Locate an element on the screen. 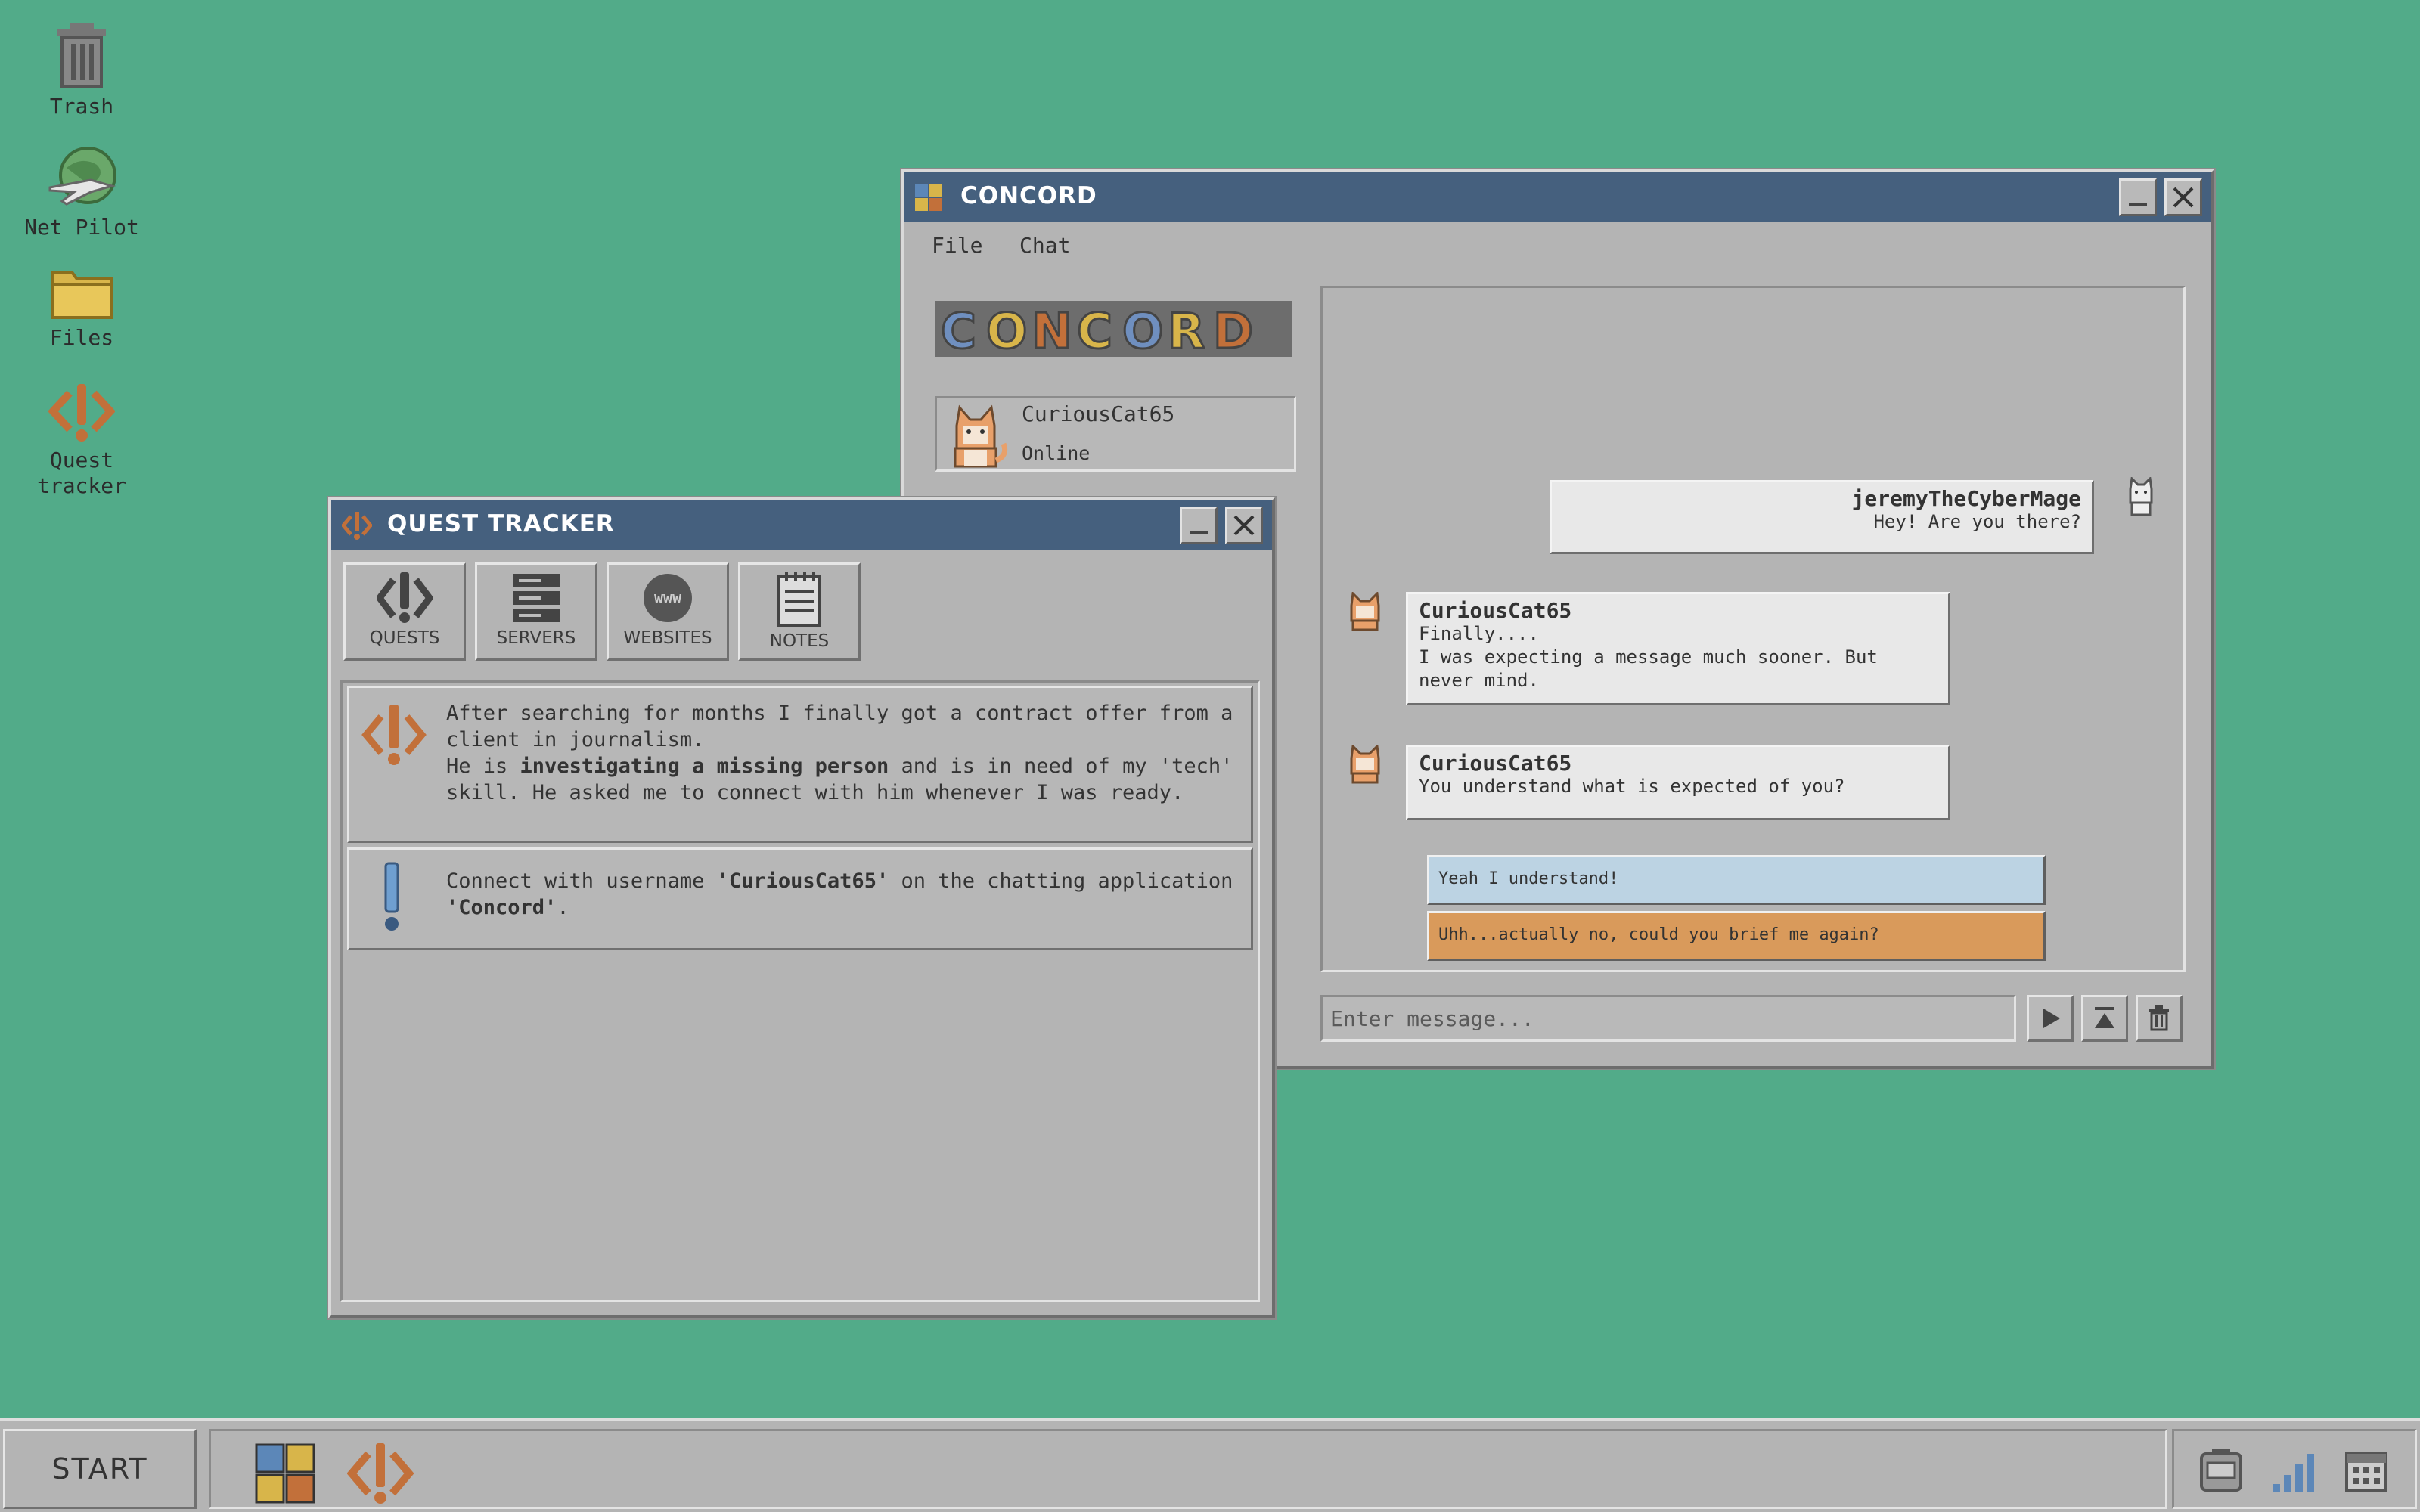 The image size is (2420, 1512). user-status: Online is located at coordinates (1056, 453).